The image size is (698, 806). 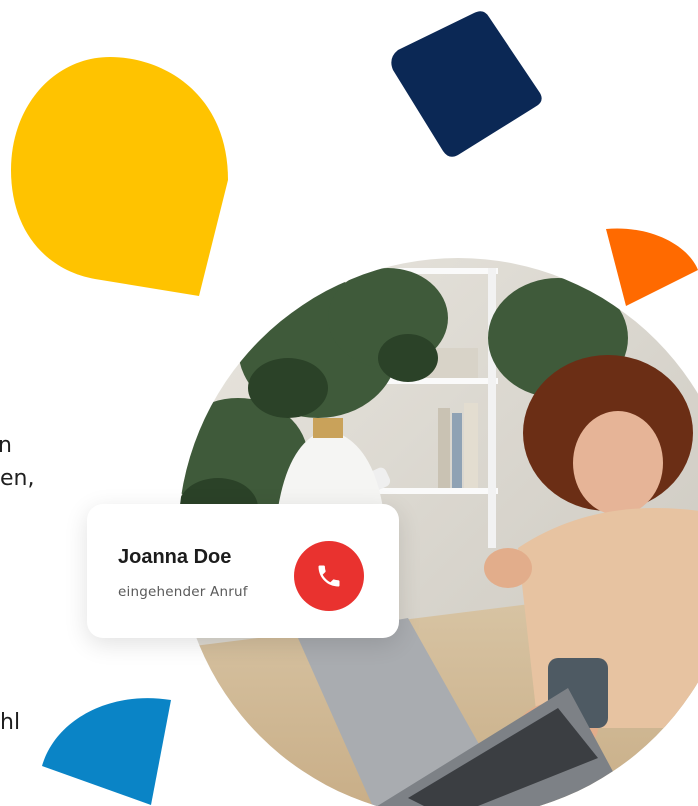 What do you see at coordinates (175, 557) in the screenshot?
I see `caller-name: Joanna Doe` at bounding box center [175, 557].